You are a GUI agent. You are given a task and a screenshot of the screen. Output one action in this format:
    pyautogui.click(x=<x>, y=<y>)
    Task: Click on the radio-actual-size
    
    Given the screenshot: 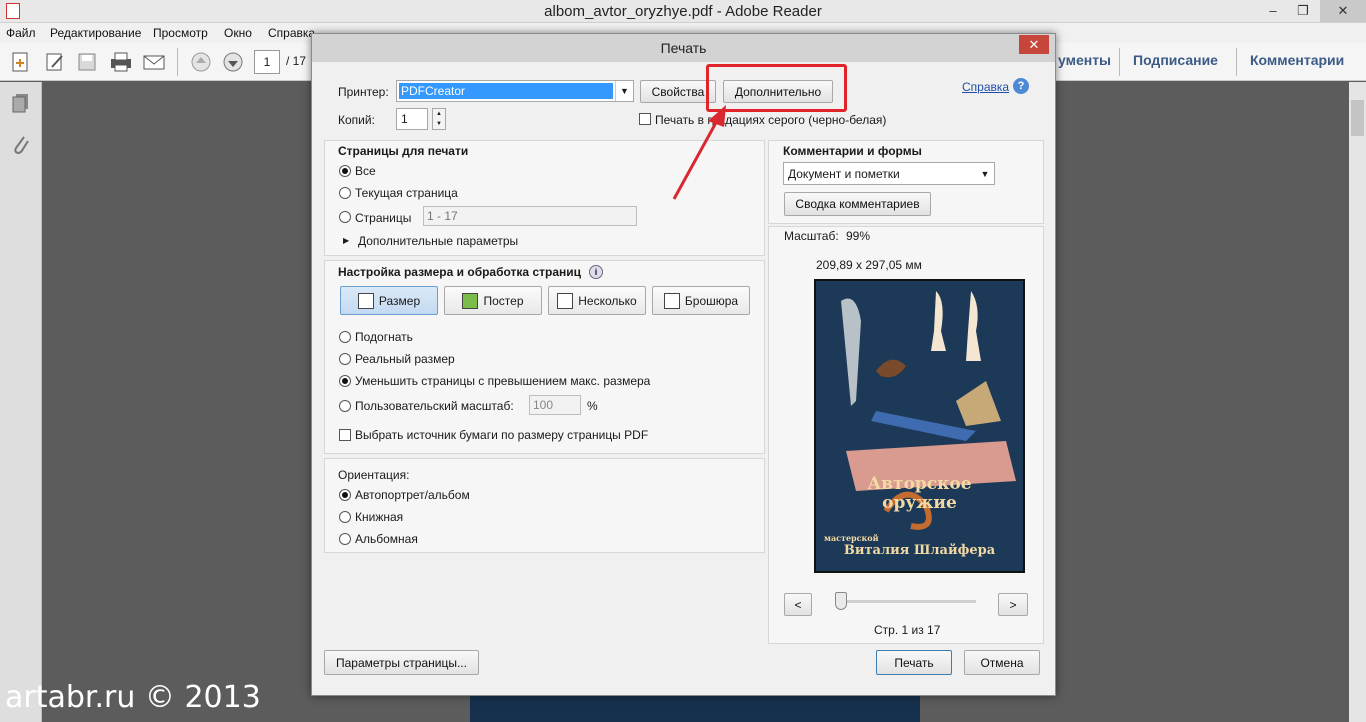 What is the action you would take?
    pyautogui.click(x=345, y=359)
    